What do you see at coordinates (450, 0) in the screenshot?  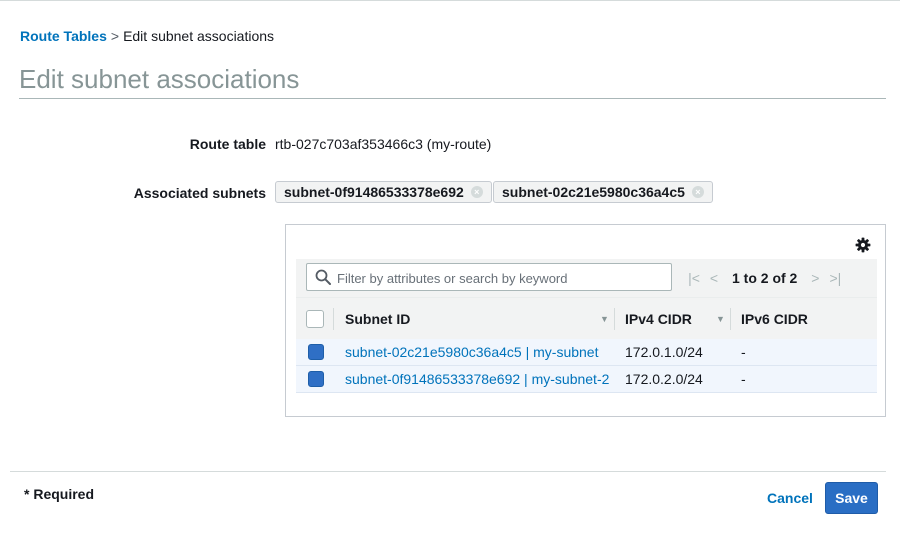 I see `top-border` at bounding box center [450, 0].